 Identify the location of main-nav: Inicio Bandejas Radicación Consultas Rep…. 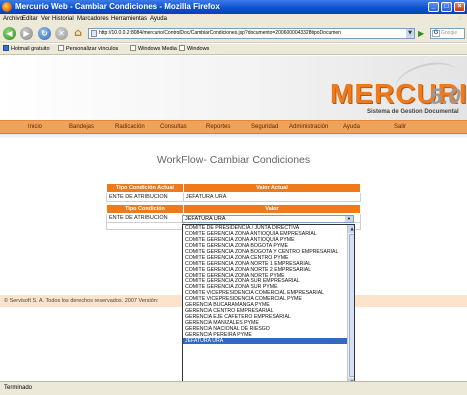
(233, 127).